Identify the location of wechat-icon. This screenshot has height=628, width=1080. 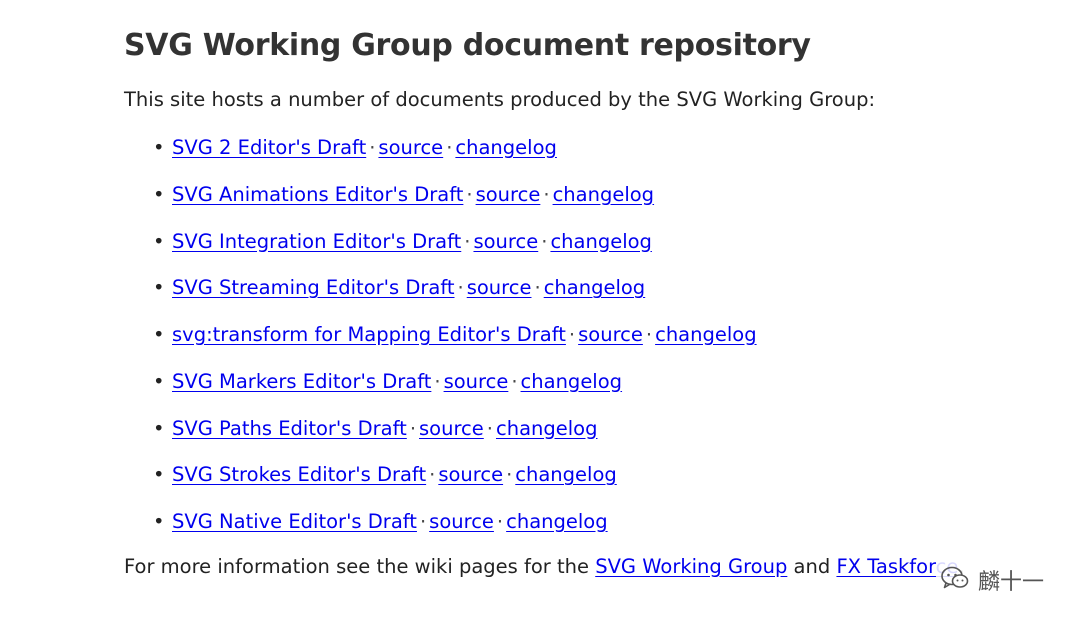
(955, 580).